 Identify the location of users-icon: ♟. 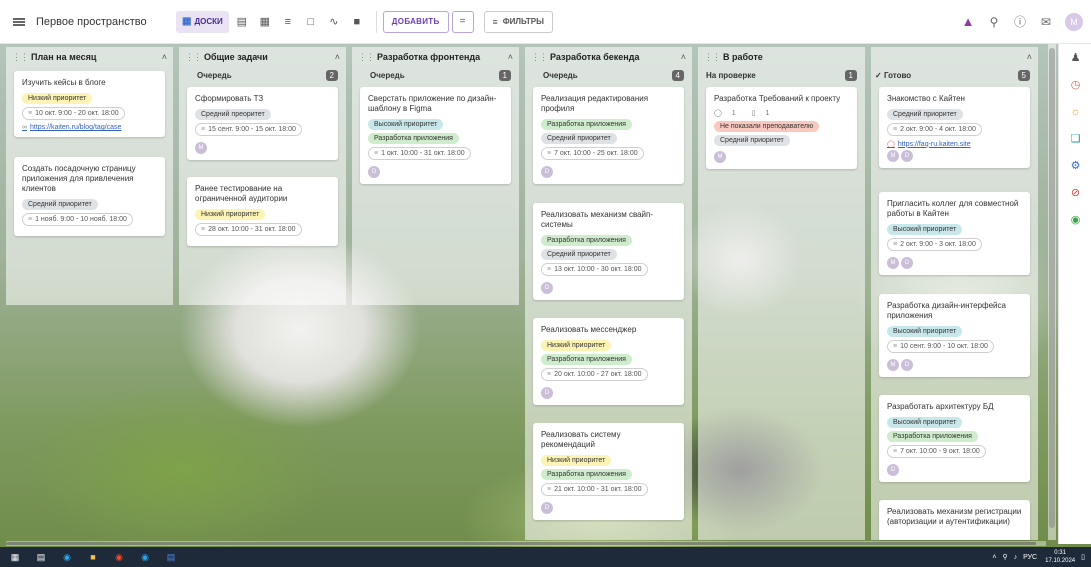
(1075, 57).